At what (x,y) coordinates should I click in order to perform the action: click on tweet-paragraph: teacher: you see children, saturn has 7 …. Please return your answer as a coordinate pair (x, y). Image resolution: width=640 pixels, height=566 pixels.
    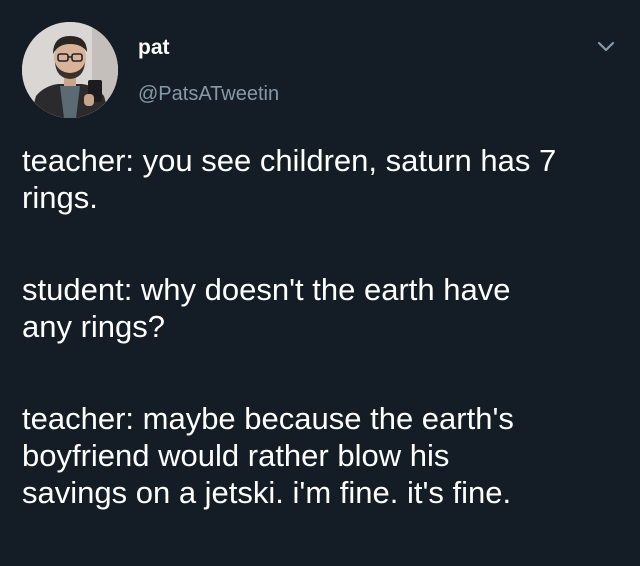
    Looking at the image, I should click on (322, 179).